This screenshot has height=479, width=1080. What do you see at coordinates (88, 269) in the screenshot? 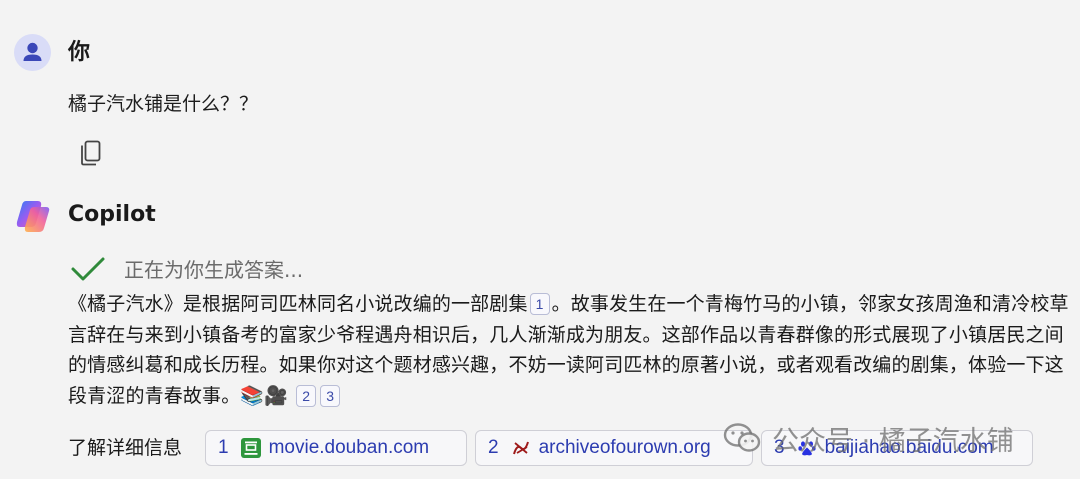
I see `check-icon` at bounding box center [88, 269].